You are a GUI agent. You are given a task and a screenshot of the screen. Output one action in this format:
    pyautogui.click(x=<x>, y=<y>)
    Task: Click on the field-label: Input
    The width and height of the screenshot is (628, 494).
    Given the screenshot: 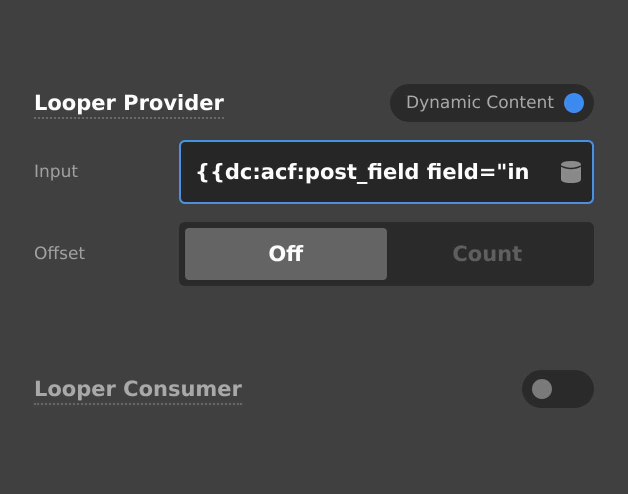 What is the action you would take?
    pyautogui.click(x=57, y=172)
    